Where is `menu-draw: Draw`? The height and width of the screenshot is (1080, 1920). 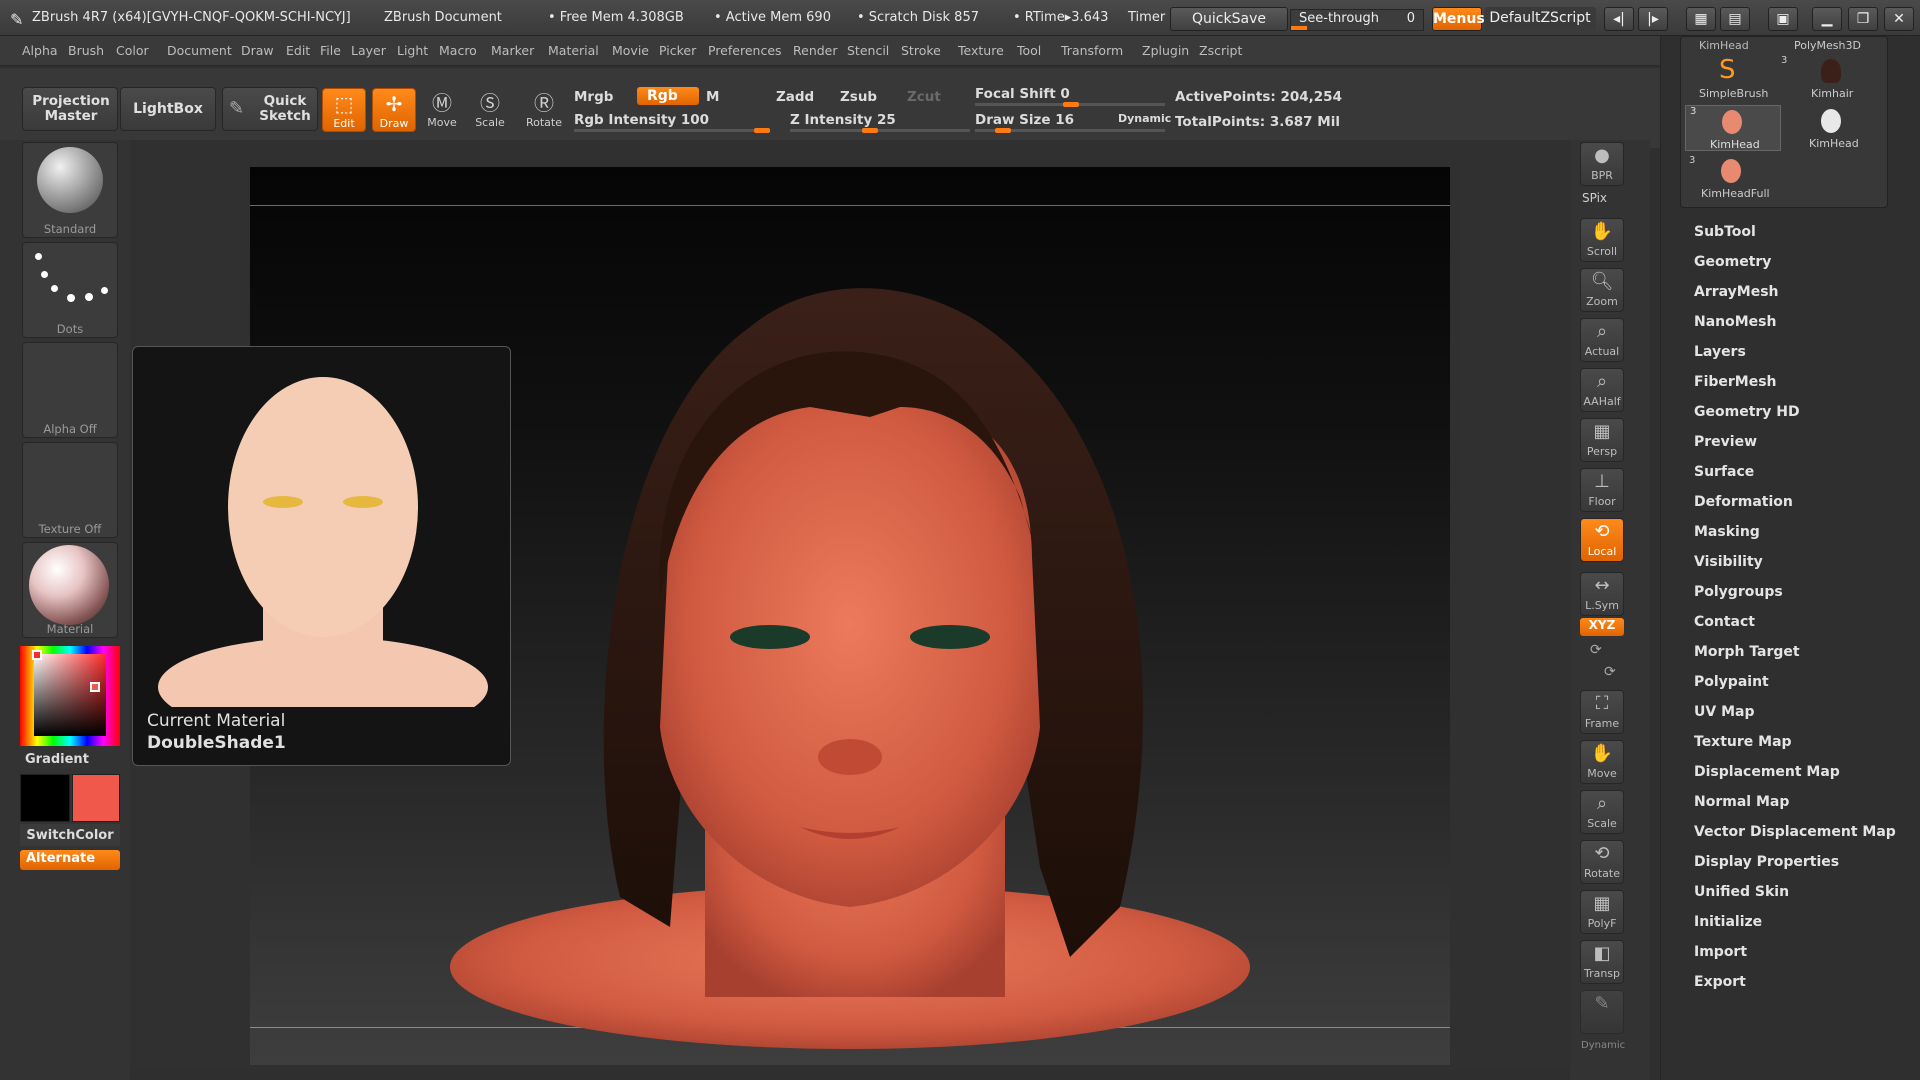 menu-draw: Draw is located at coordinates (257, 50).